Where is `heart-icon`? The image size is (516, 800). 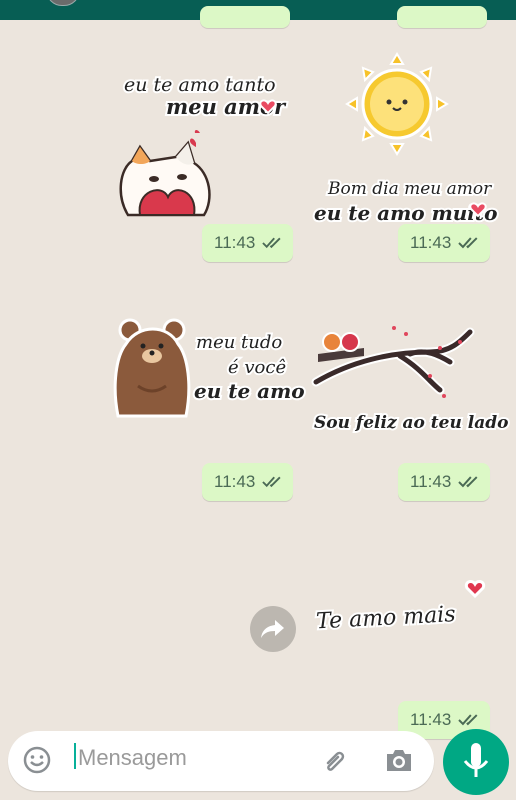 heart-icon is located at coordinates (475, 589).